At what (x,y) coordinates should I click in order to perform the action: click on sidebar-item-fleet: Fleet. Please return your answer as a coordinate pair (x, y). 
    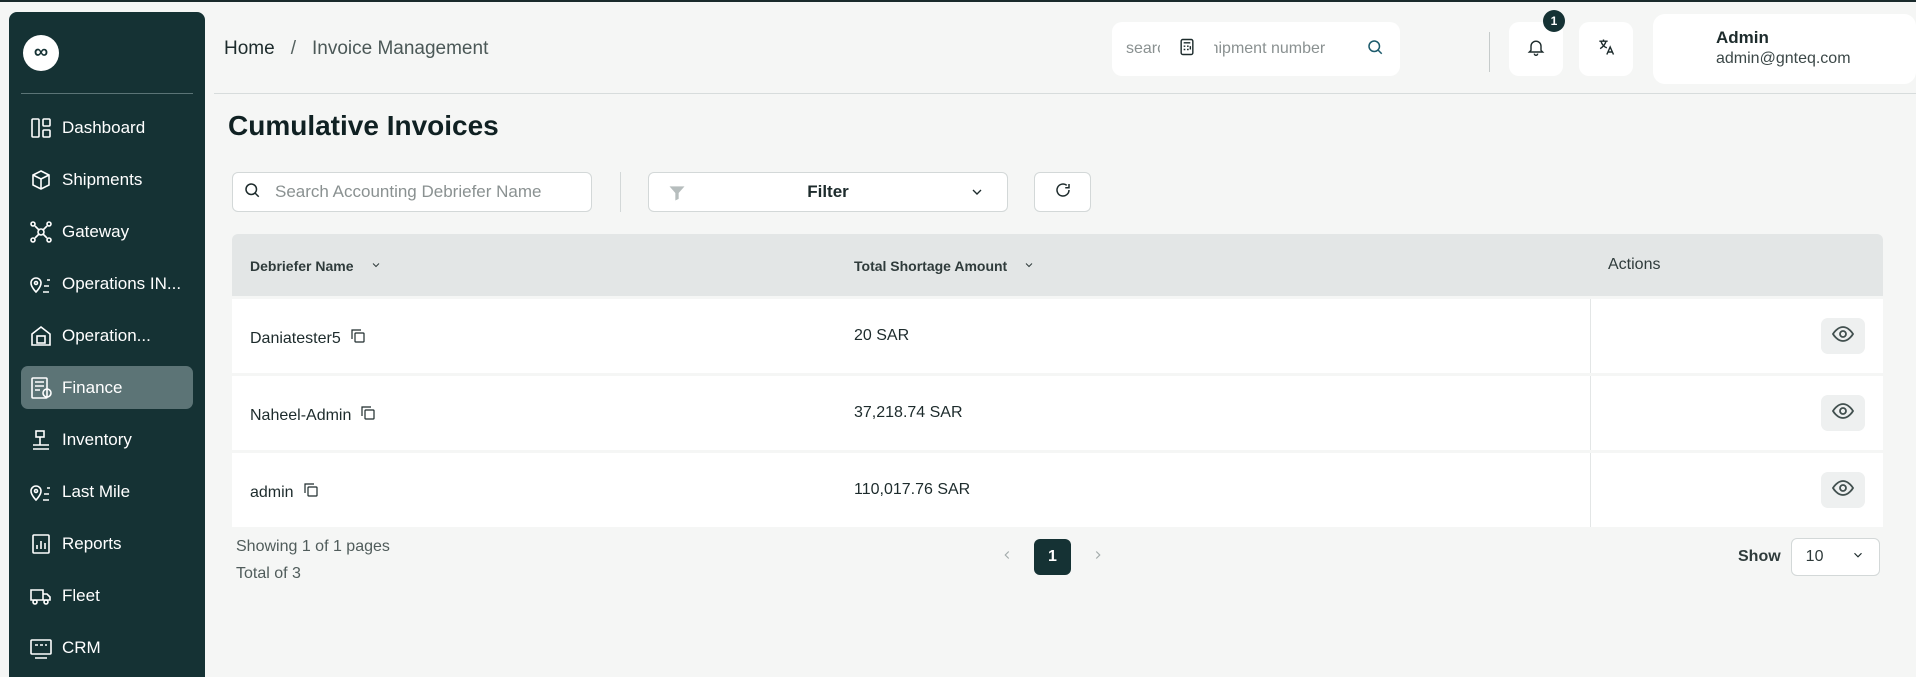
    Looking at the image, I should click on (107, 595).